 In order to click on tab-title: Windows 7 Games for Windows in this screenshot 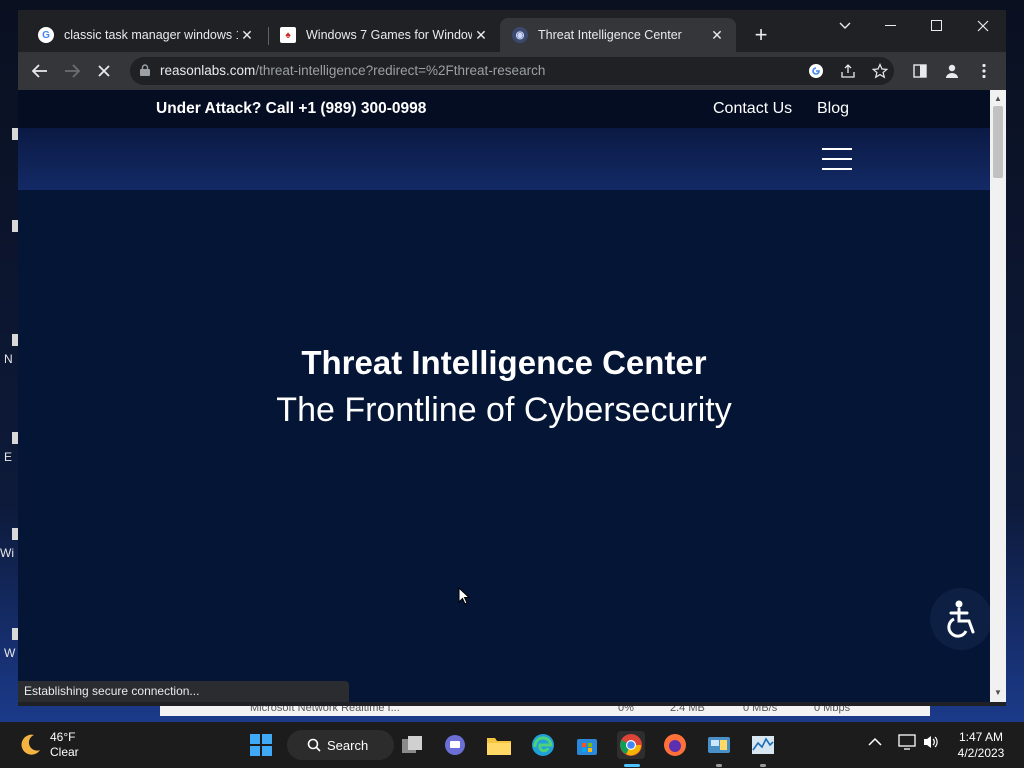, I will do `click(389, 35)`.